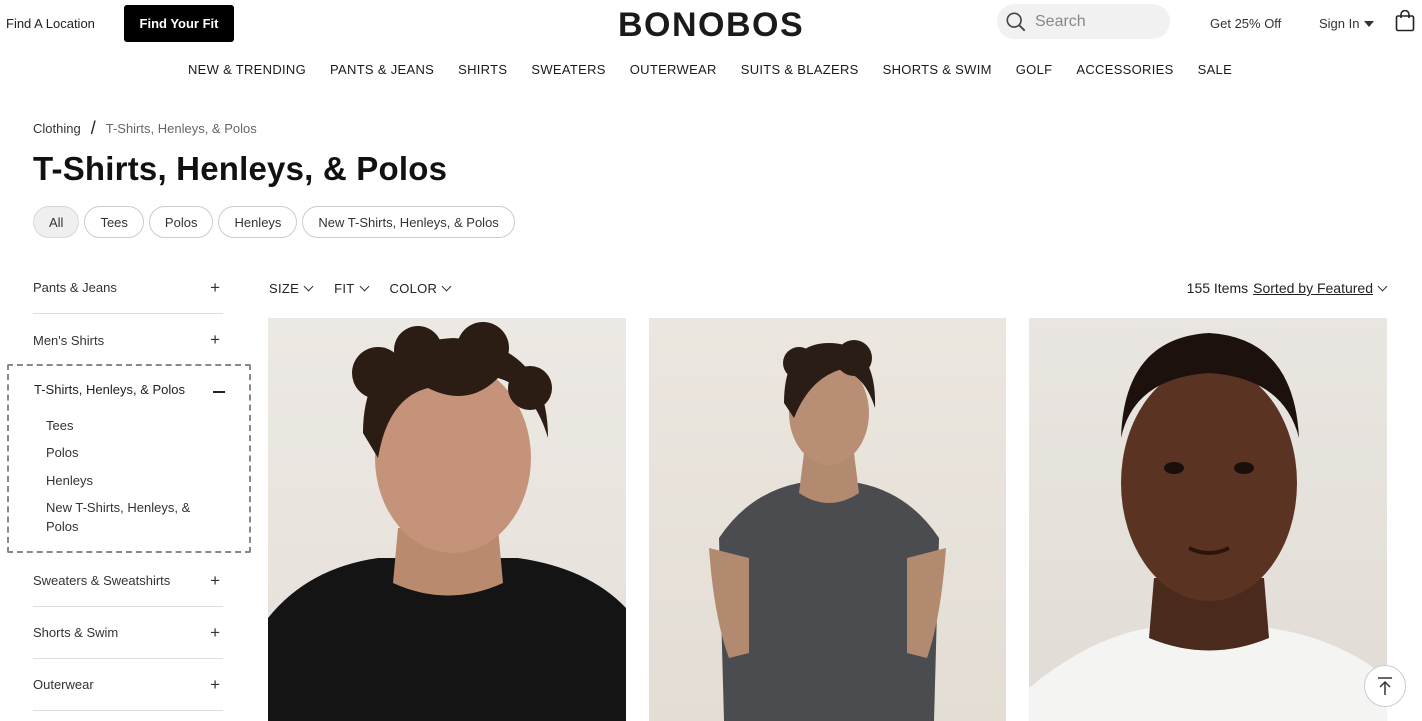 This screenshot has height=721, width=1422. What do you see at coordinates (408, 222) in the screenshot?
I see `chip-new: New T-Shirts, Henleys, & Polos` at bounding box center [408, 222].